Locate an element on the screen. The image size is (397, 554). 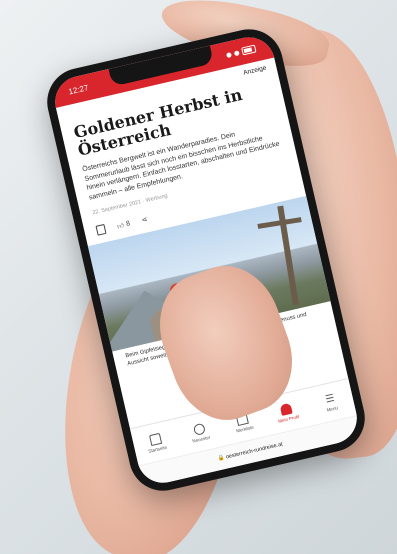
bookmark-icon is located at coordinates (101, 229).